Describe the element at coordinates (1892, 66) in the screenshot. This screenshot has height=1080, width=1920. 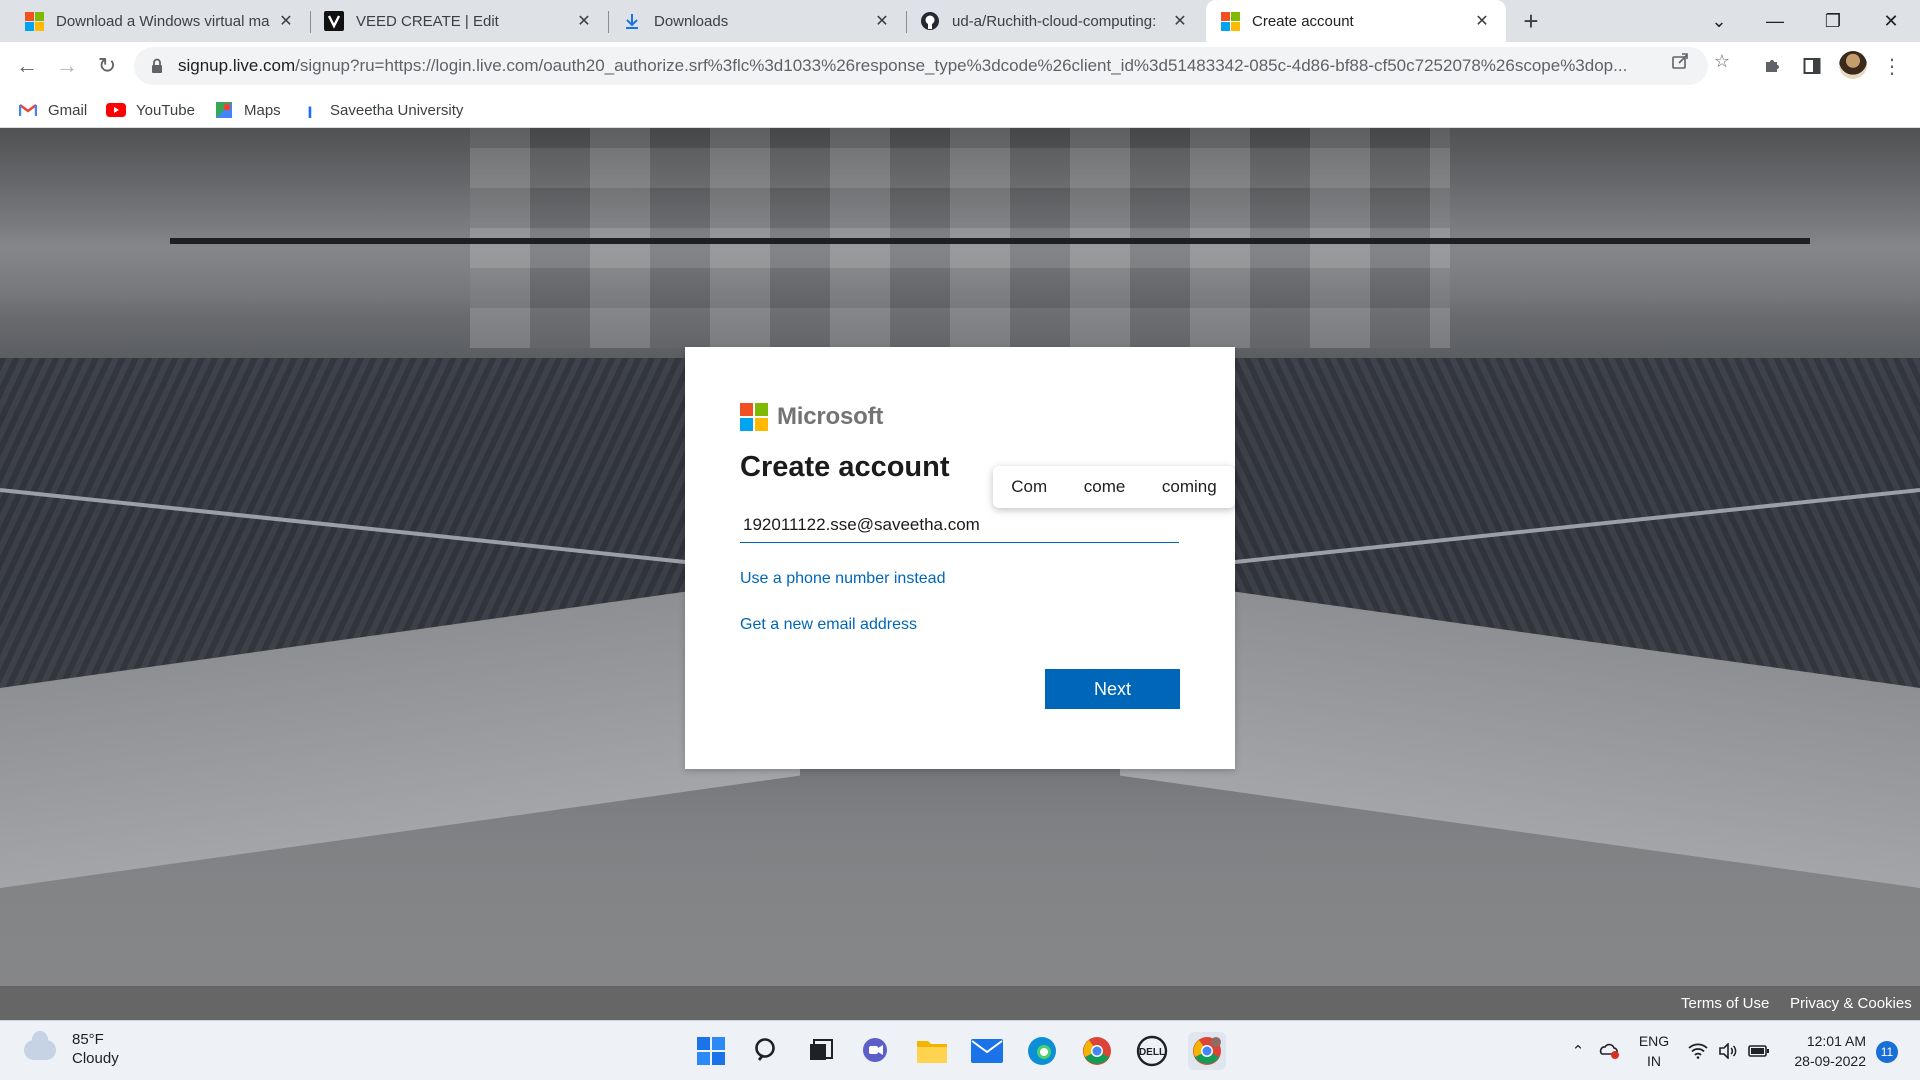
I see `more-menu-icon: ⋮` at that location.